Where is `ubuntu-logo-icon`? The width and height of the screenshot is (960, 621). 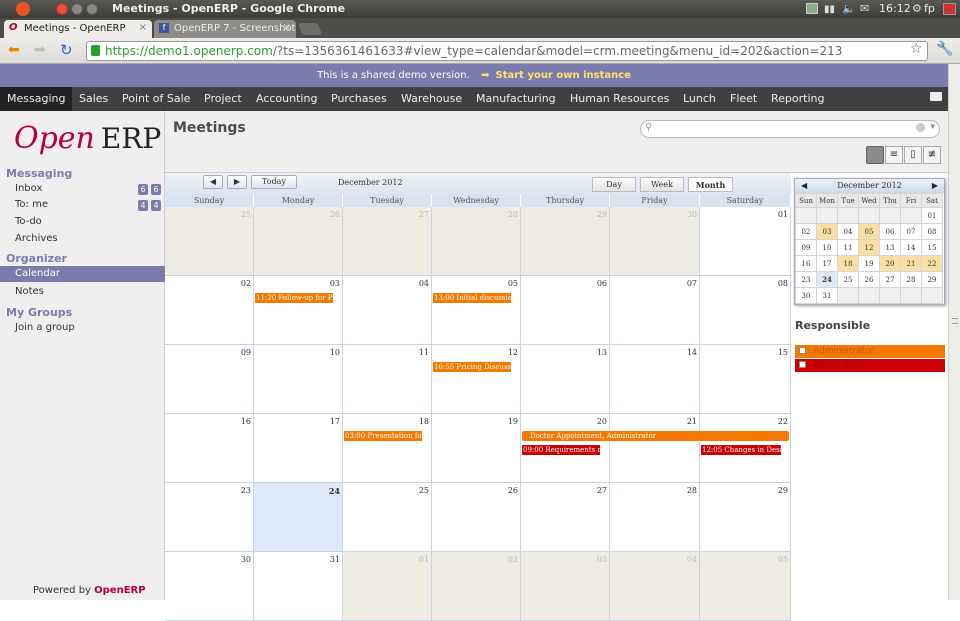 ubuntu-logo-icon is located at coordinates (23, 9).